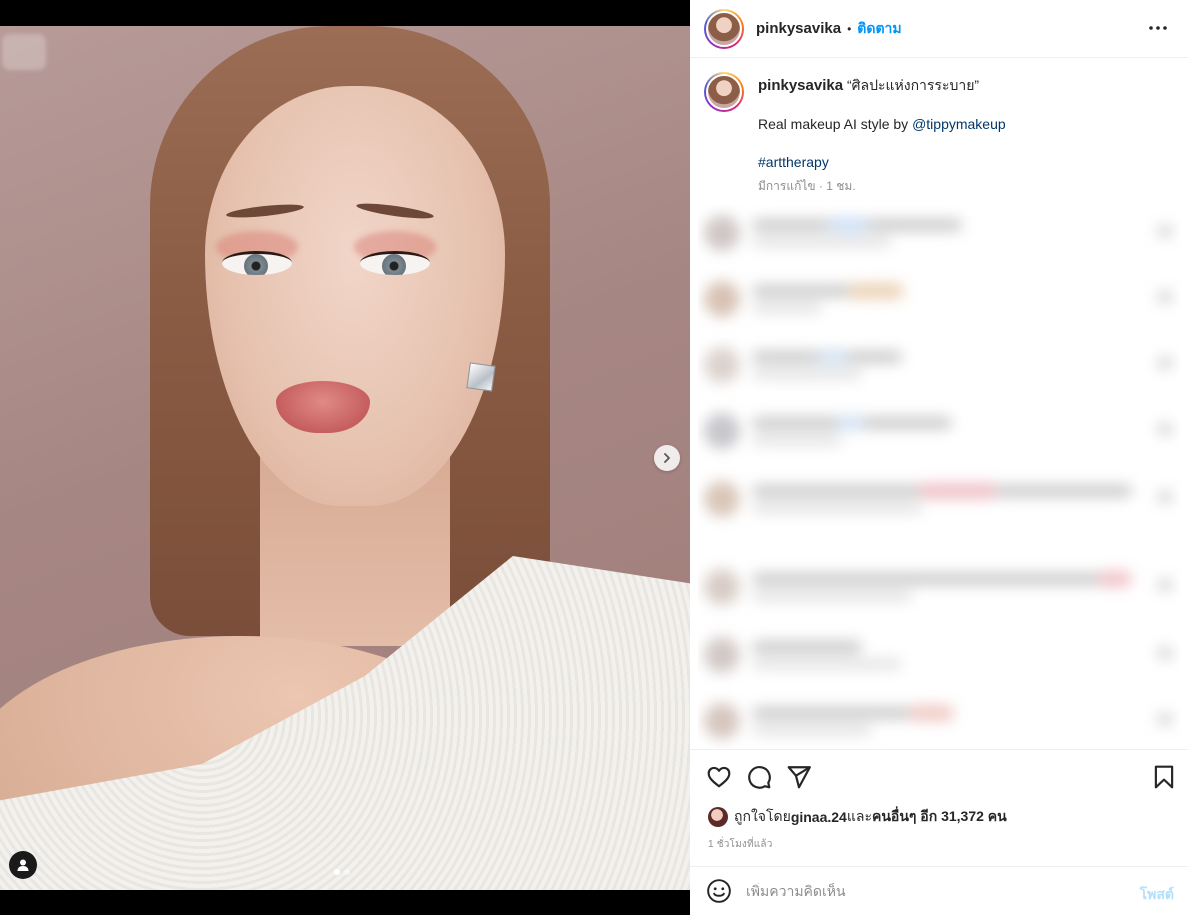  What do you see at coordinates (762, 816) in the screenshot?
I see `likes-prefix: ถูกใจโดย` at bounding box center [762, 816].